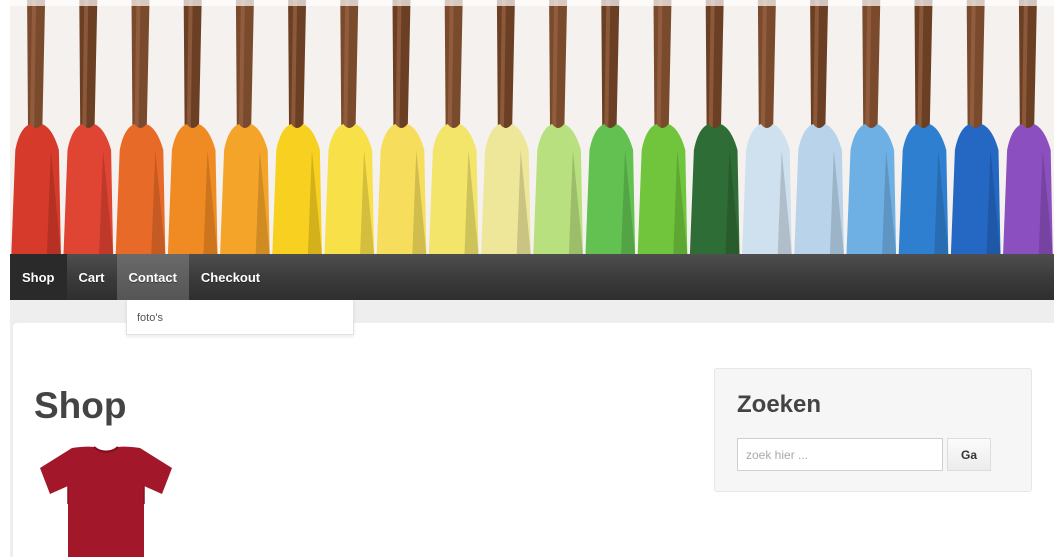  What do you see at coordinates (80, 405) in the screenshot?
I see `page-title: Shop` at bounding box center [80, 405].